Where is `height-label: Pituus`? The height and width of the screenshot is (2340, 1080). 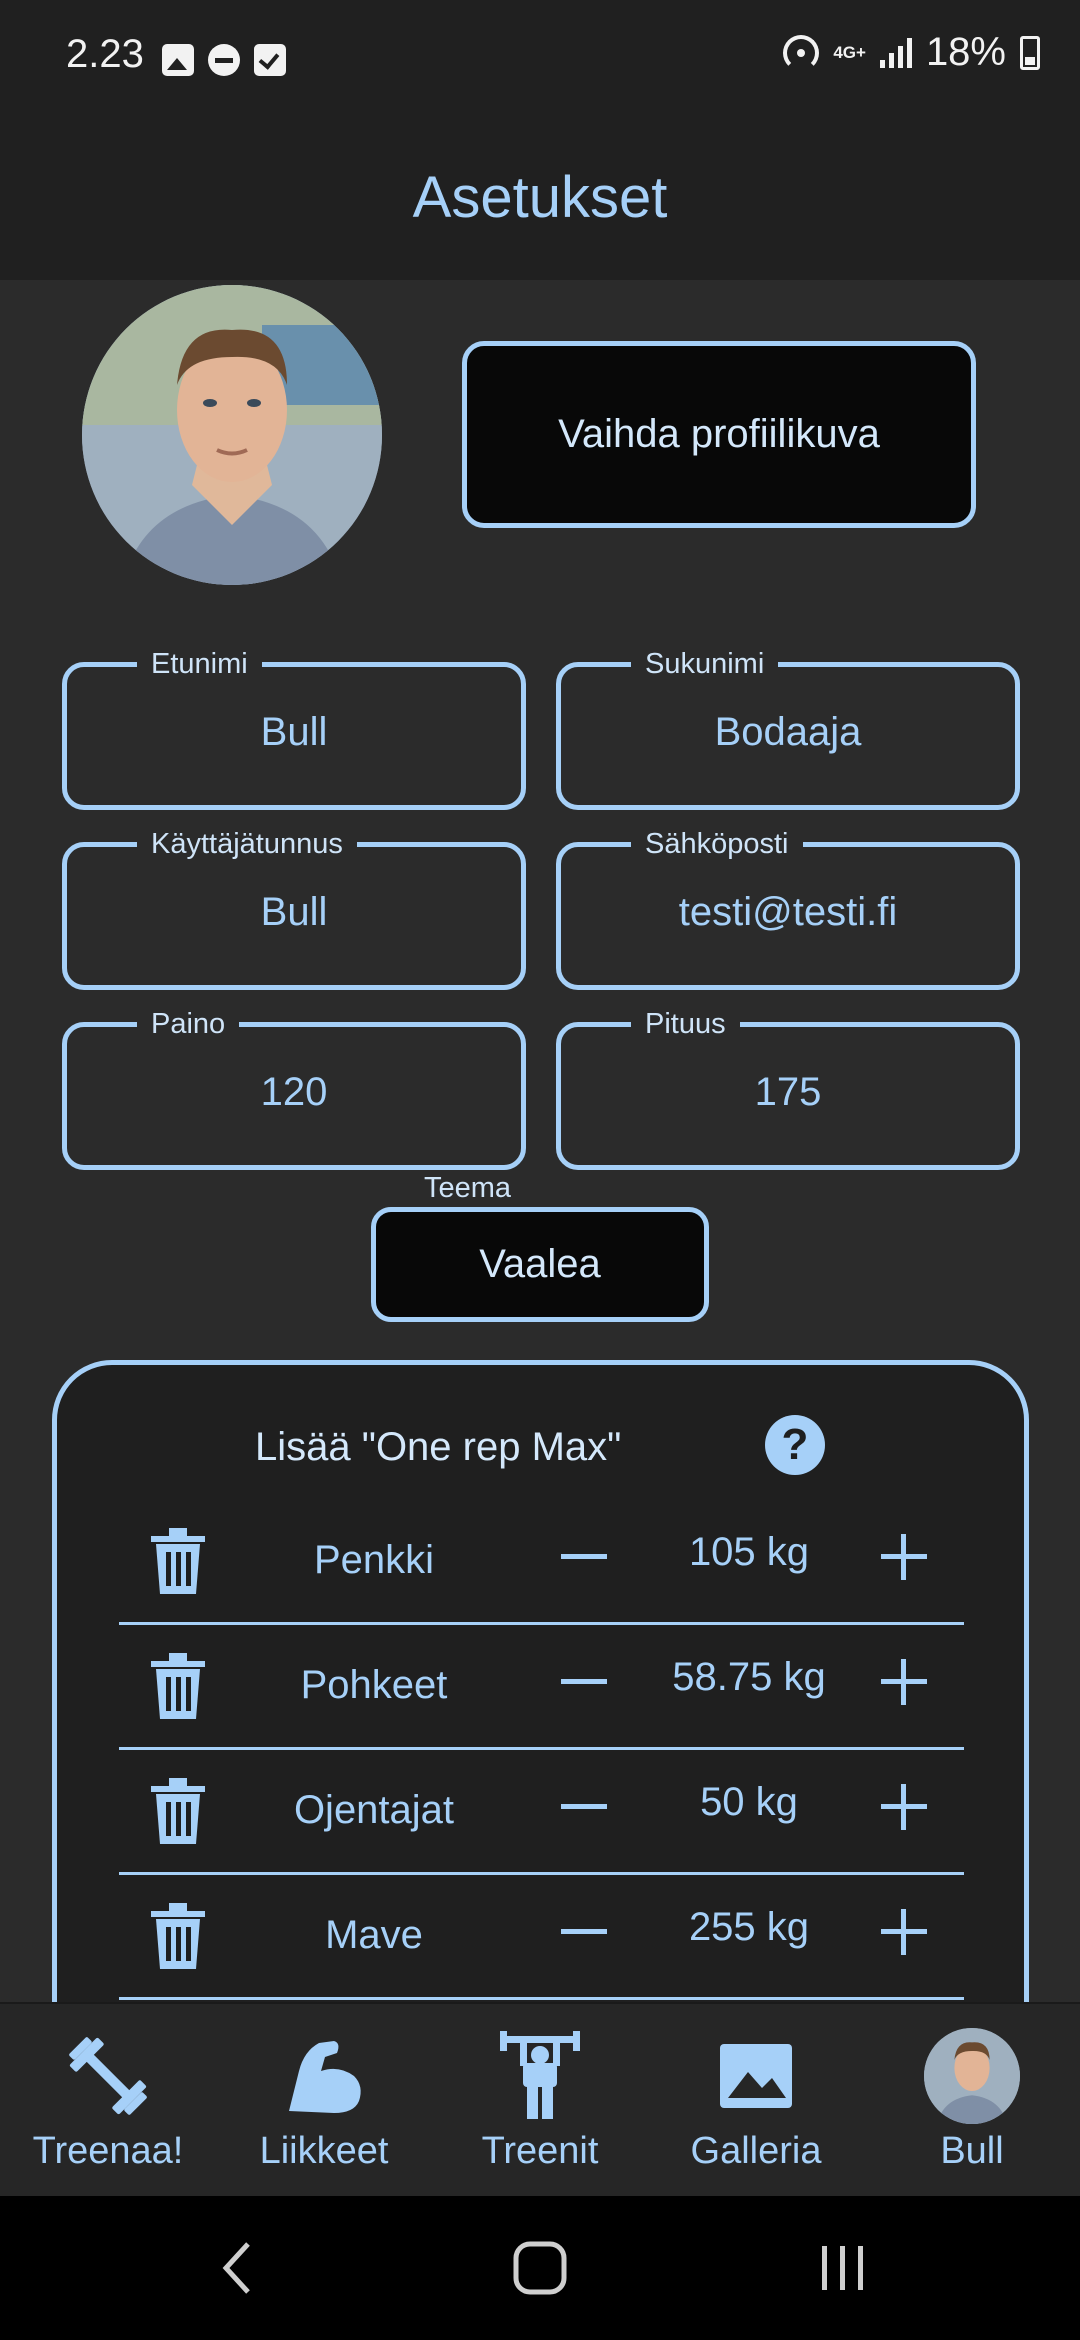
height-label: Pituus is located at coordinates (685, 1024).